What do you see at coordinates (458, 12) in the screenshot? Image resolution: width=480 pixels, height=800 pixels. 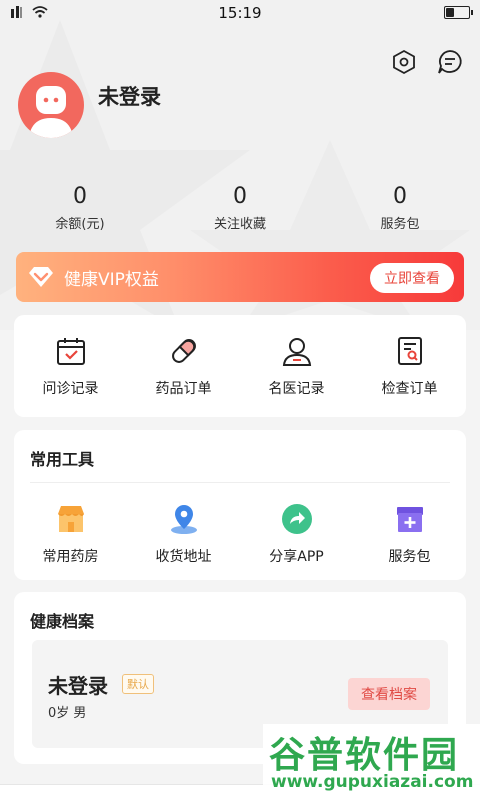 I see `battery-icon` at bounding box center [458, 12].